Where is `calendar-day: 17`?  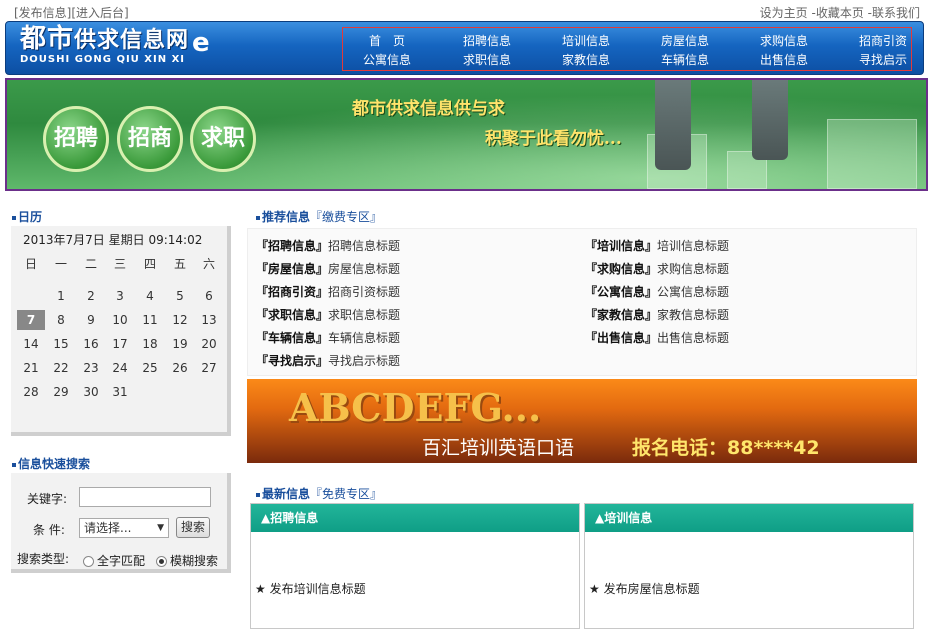 calendar-day: 17 is located at coordinates (120, 344).